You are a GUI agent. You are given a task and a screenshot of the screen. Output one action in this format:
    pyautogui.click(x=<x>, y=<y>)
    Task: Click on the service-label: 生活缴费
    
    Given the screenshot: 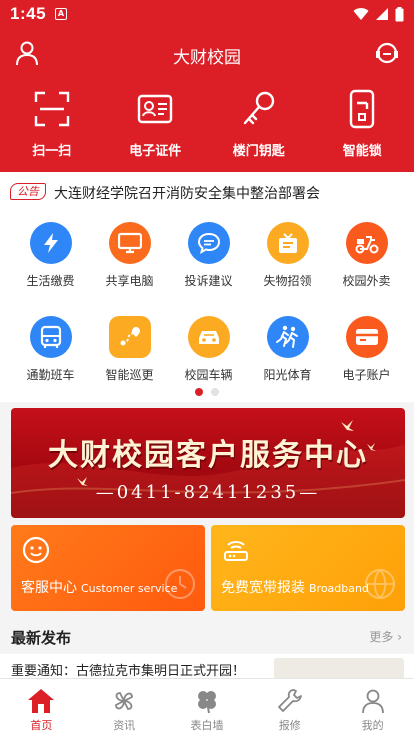 What is the action you would take?
    pyautogui.click(x=50, y=281)
    